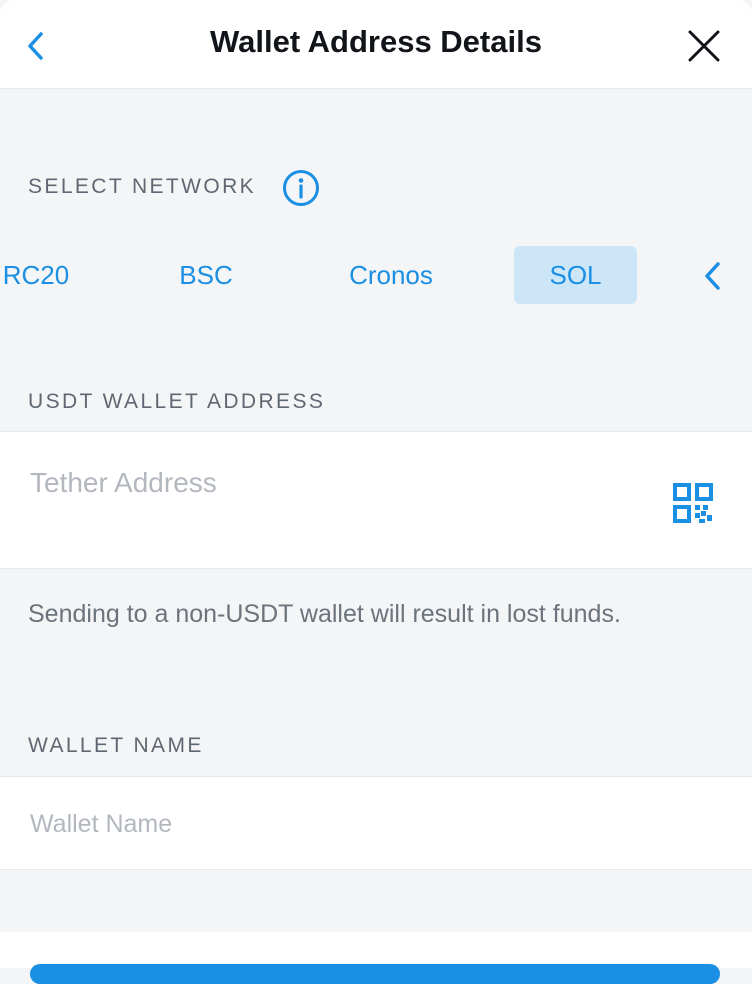 The height and width of the screenshot is (984, 752). What do you see at coordinates (330, 483) in the screenshot?
I see `tether-address-input` at bounding box center [330, 483].